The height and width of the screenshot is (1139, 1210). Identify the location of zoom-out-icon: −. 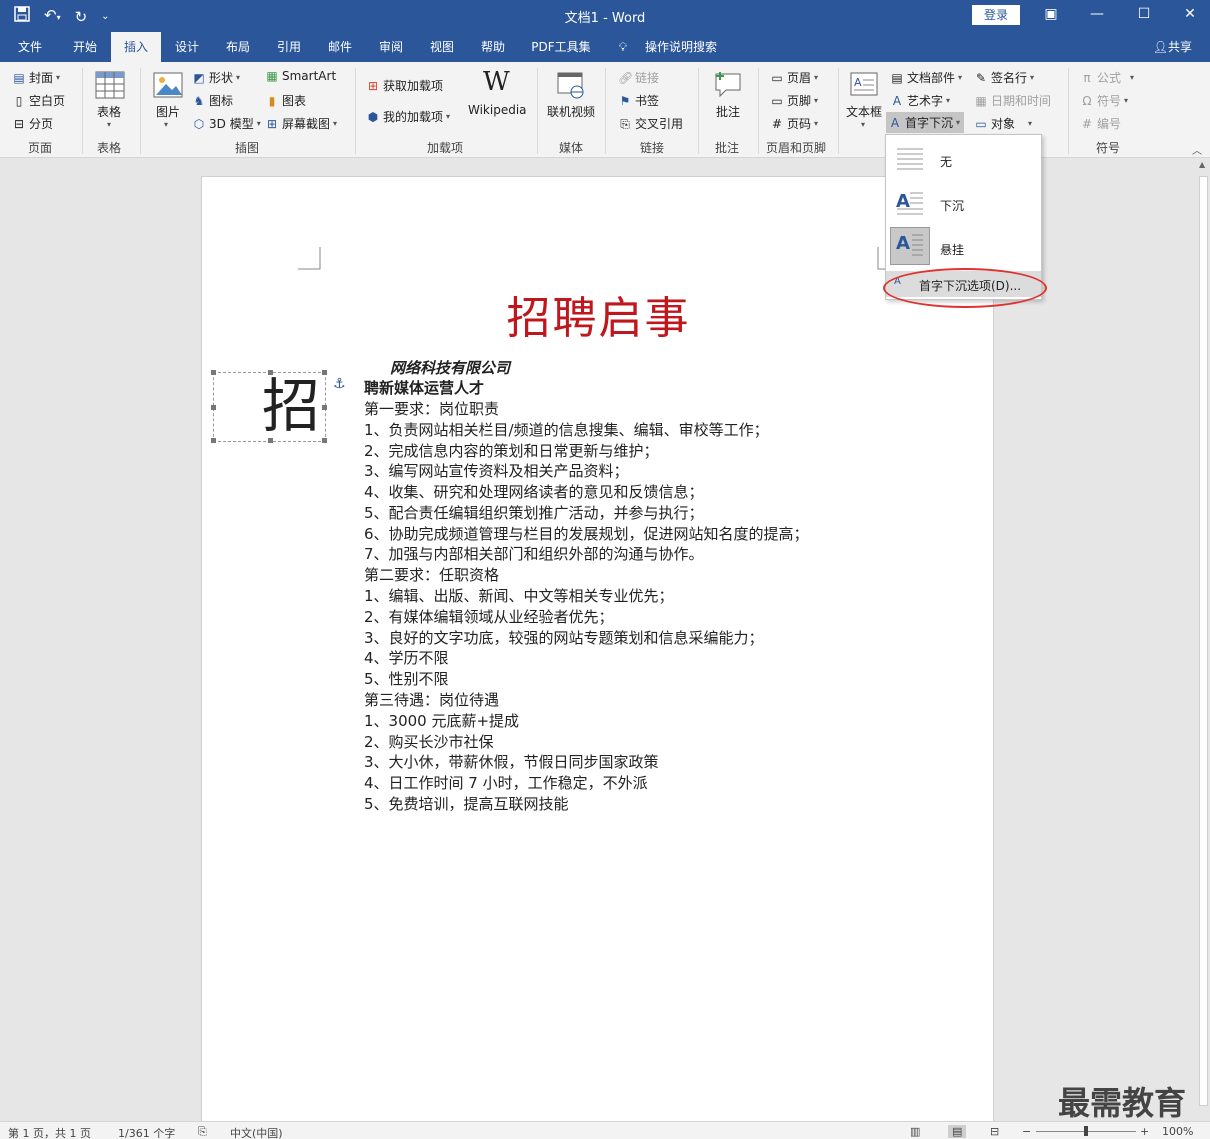
(1026, 1131).